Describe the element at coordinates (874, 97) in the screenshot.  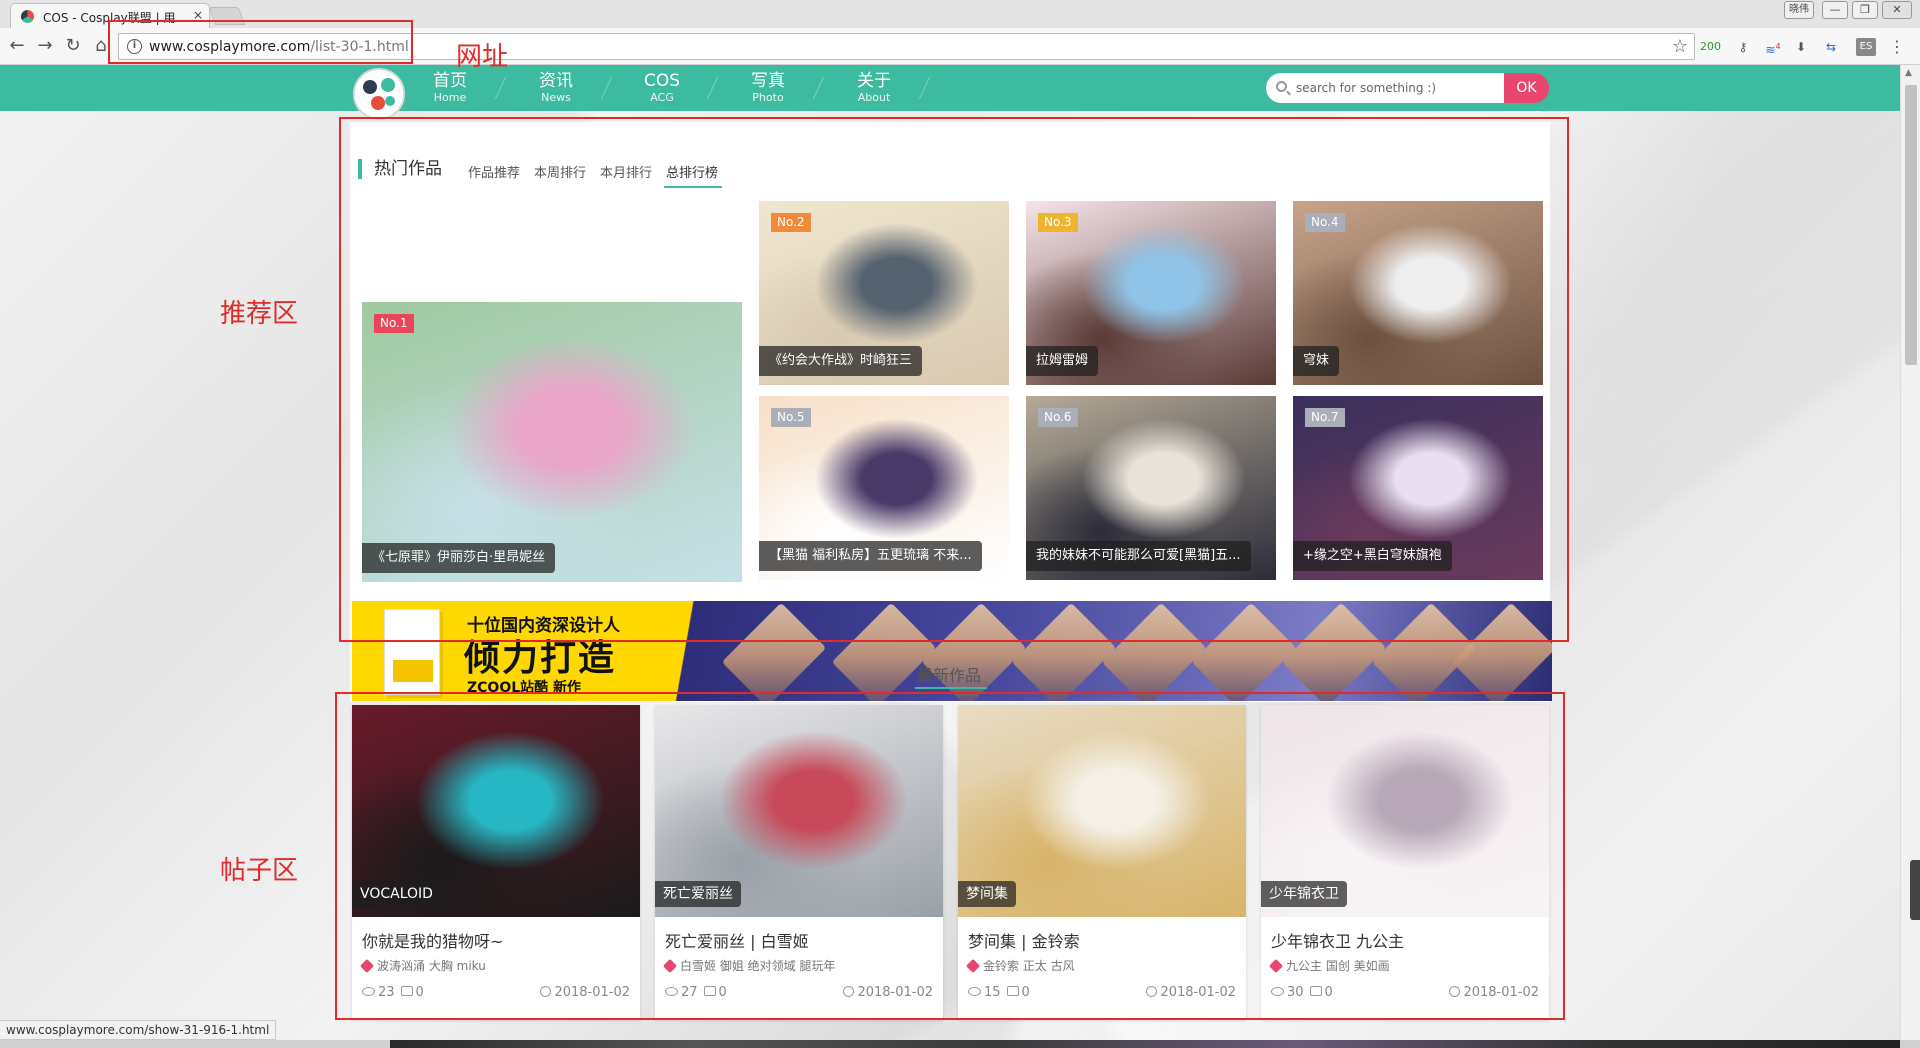
I see `nav-about-sublabel: About` at that location.